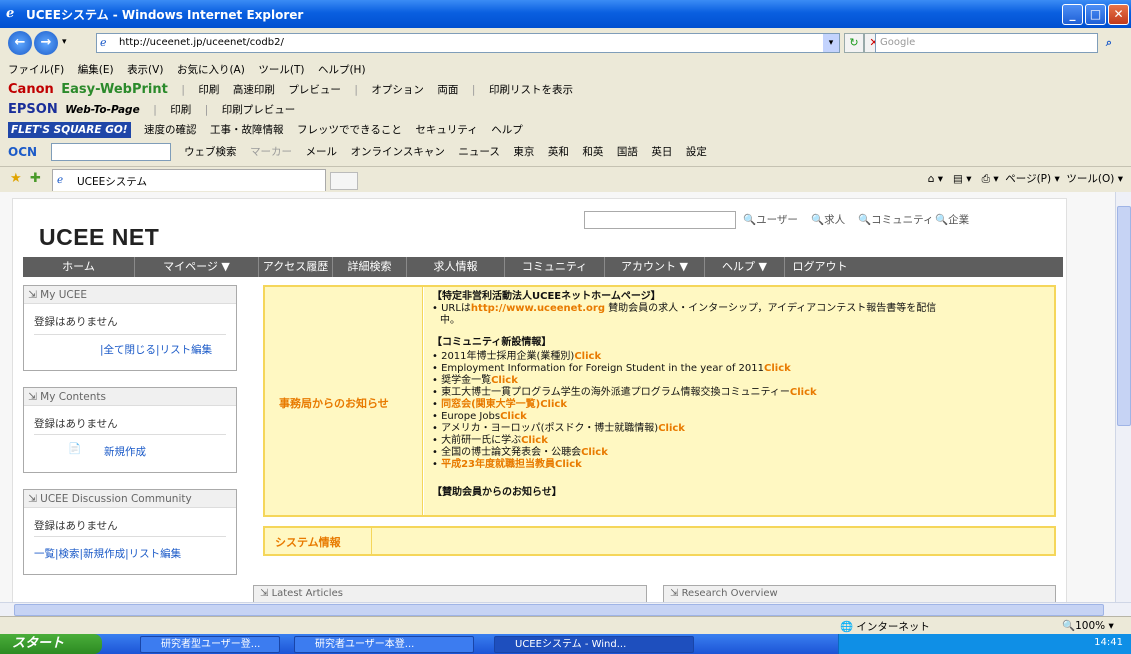 This screenshot has width=1131, height=654. What do you see at coordinates (35, 178) in the screenshot?
I see `add-favorite-icon: ✚` at bounding box center [35, 178].